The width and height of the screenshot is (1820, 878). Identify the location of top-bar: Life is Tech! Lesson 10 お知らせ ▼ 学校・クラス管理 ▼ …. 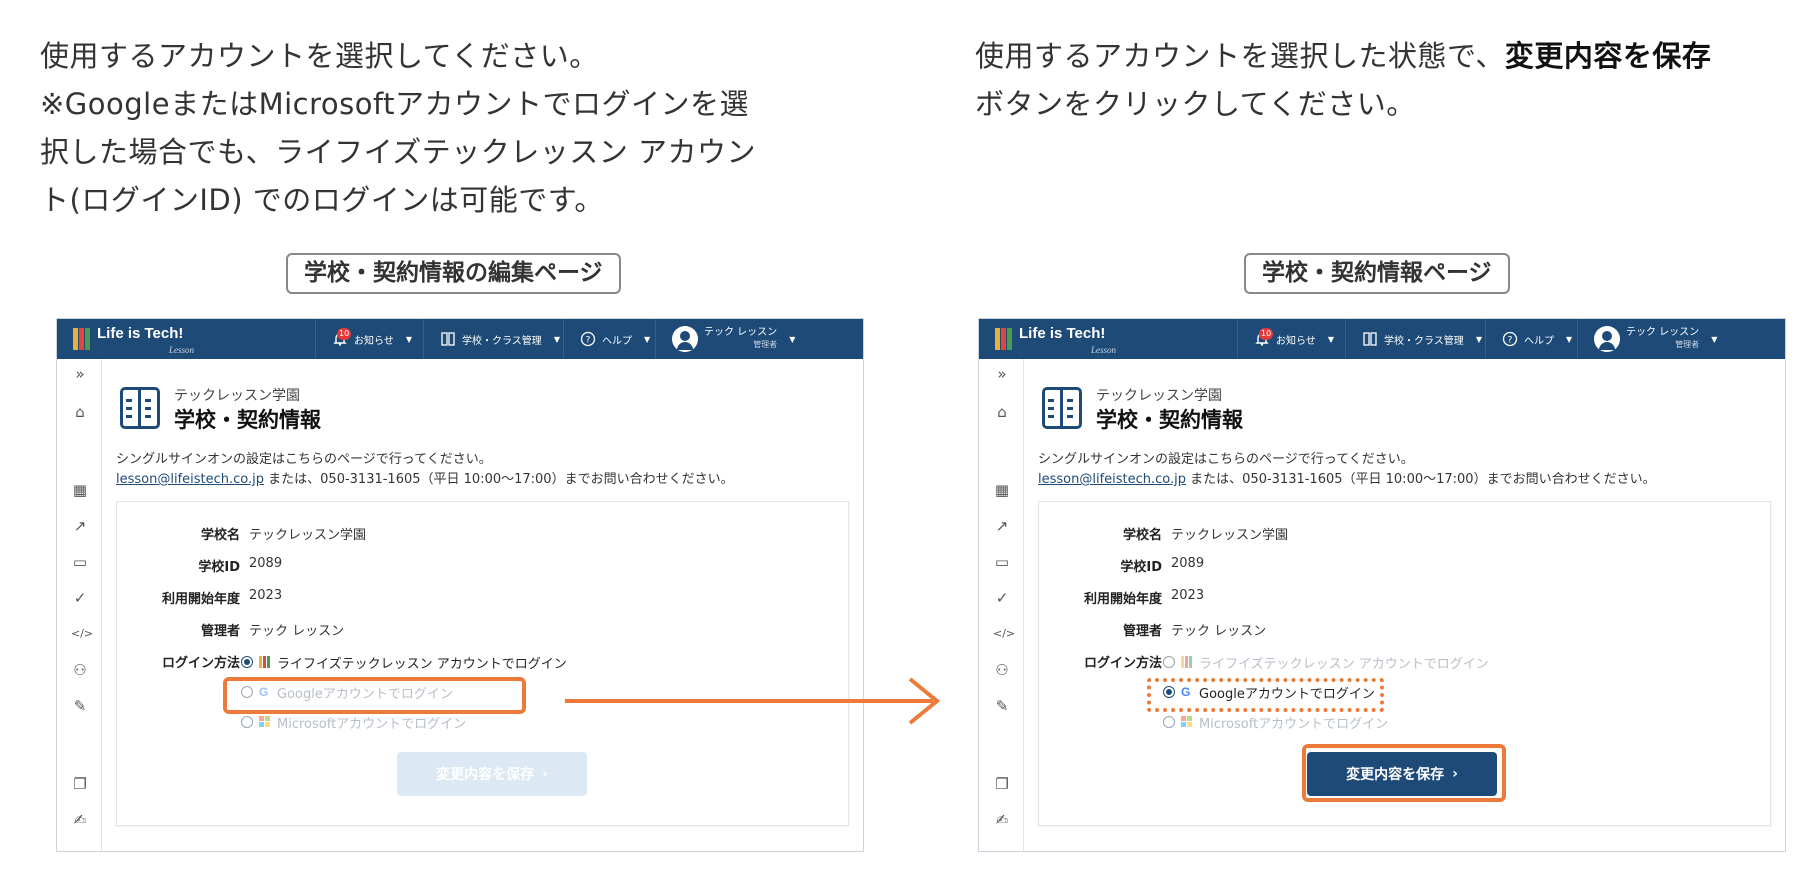
(1382, 339).